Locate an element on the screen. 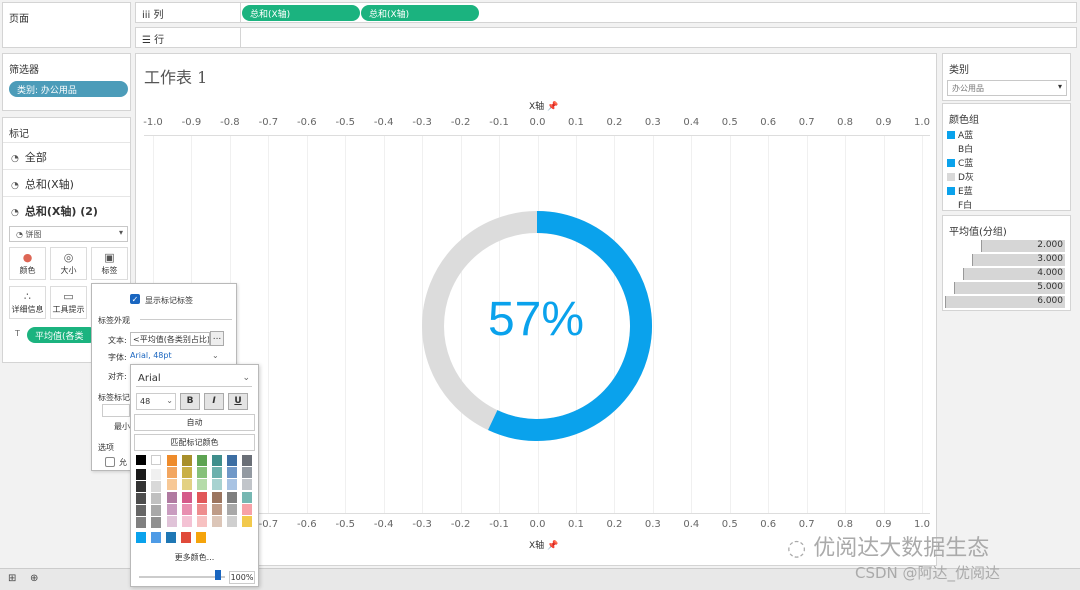  legend-item: A蓝 is located at coordinates (960, 134).